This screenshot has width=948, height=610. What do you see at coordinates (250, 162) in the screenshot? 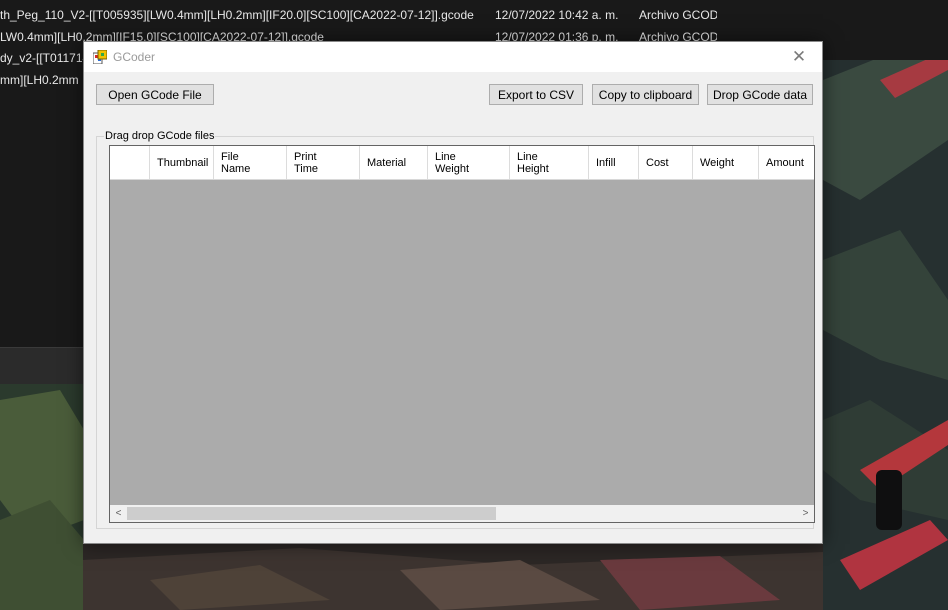
I see `column-header-file-name: File Name` at bounding box center [250, 162].